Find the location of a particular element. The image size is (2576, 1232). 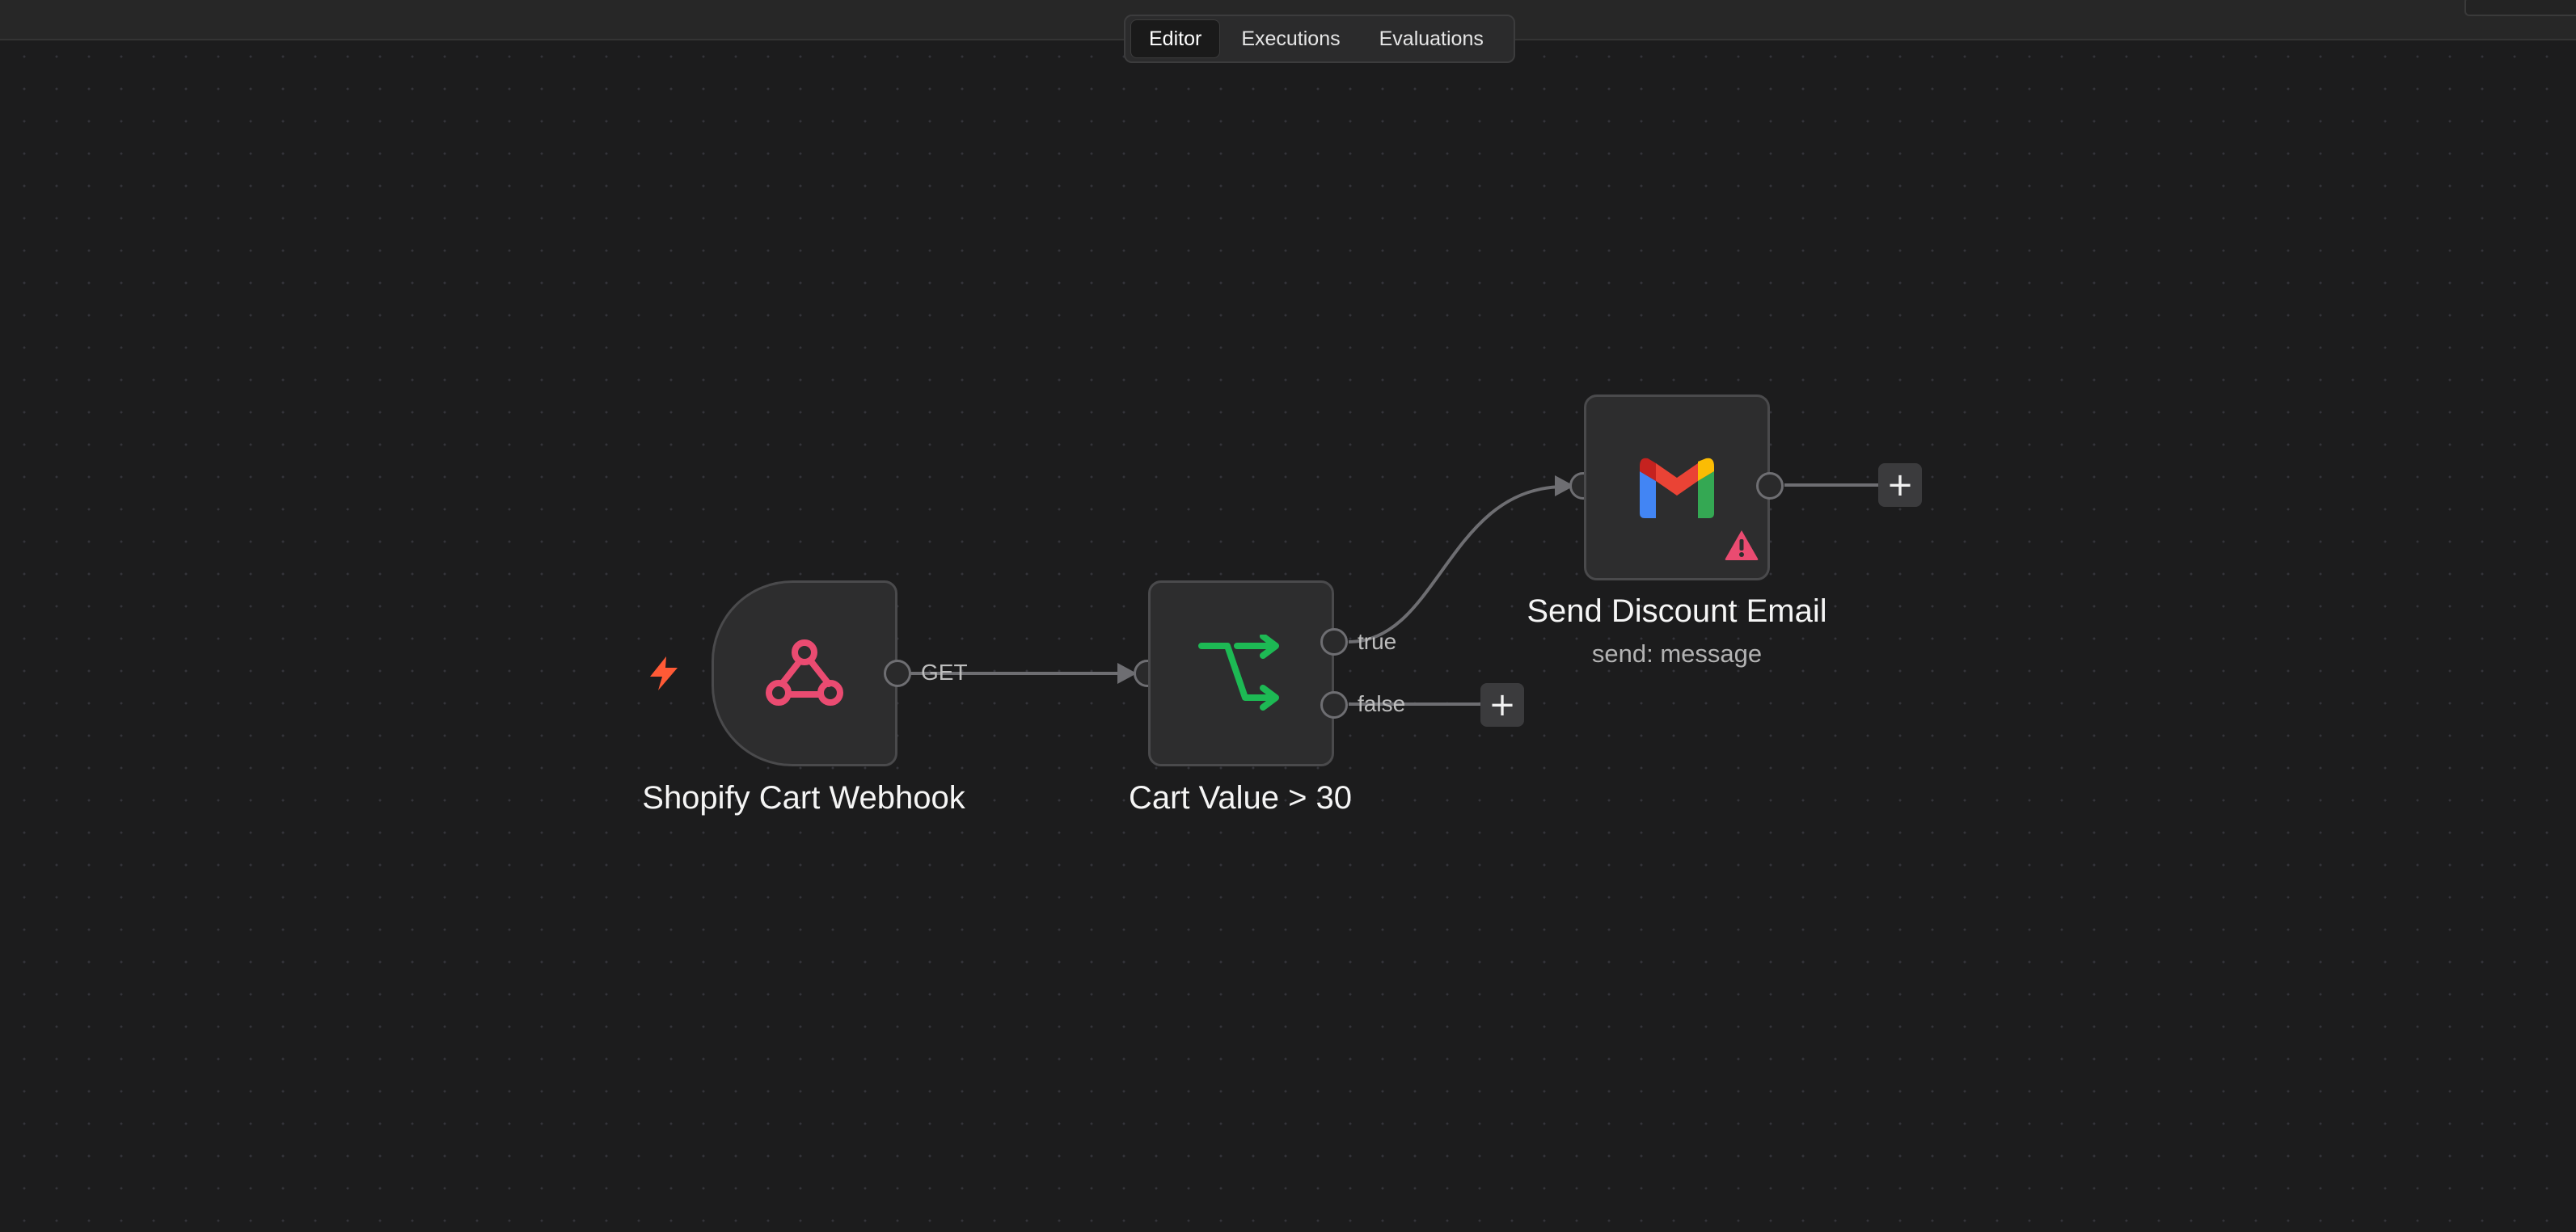

edge-label-false: false is located at coordinates (1382, 704).